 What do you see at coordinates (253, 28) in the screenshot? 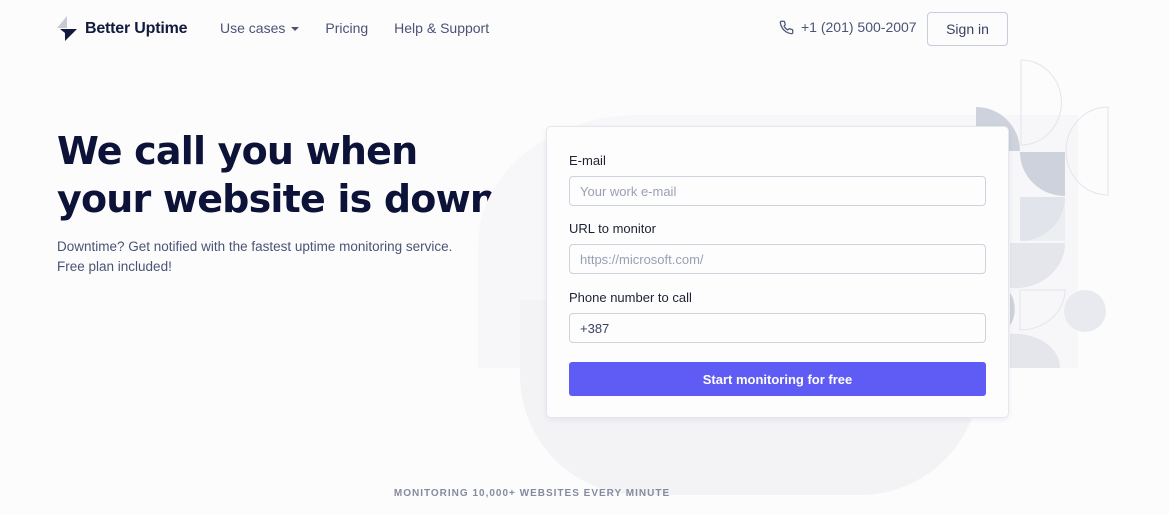
I see `nav-use-cases-label: Use cases` at bounding box center [253, 28].